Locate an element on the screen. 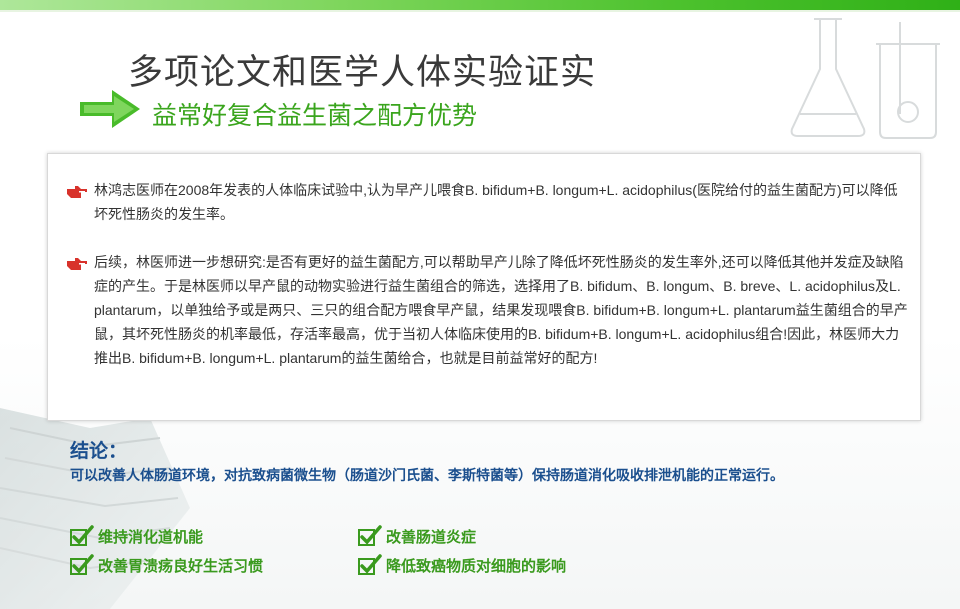  top-bar-divider is located at coordinates (480, 11).